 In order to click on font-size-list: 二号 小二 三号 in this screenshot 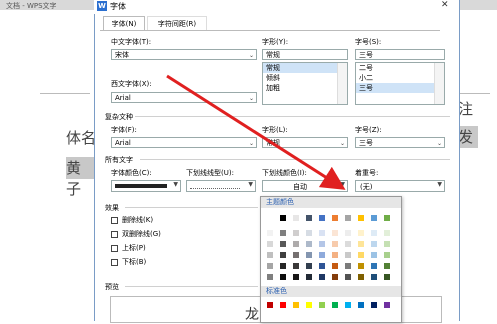, I will do `click(400, 83)`.